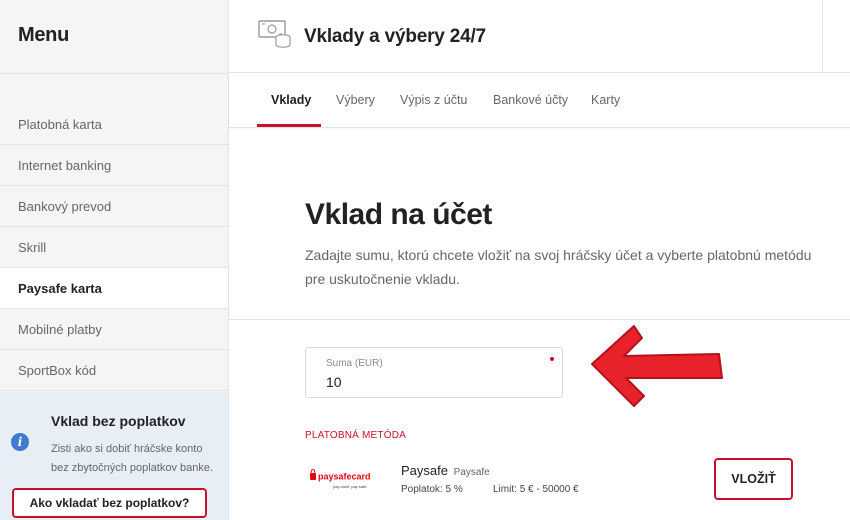 Image resolution: width=850 pixels, height=520 pixels. What do you see at coordinates (274, 34) in the screenshot?
I see `money-coins-icon` at bounding box center [274, 34].